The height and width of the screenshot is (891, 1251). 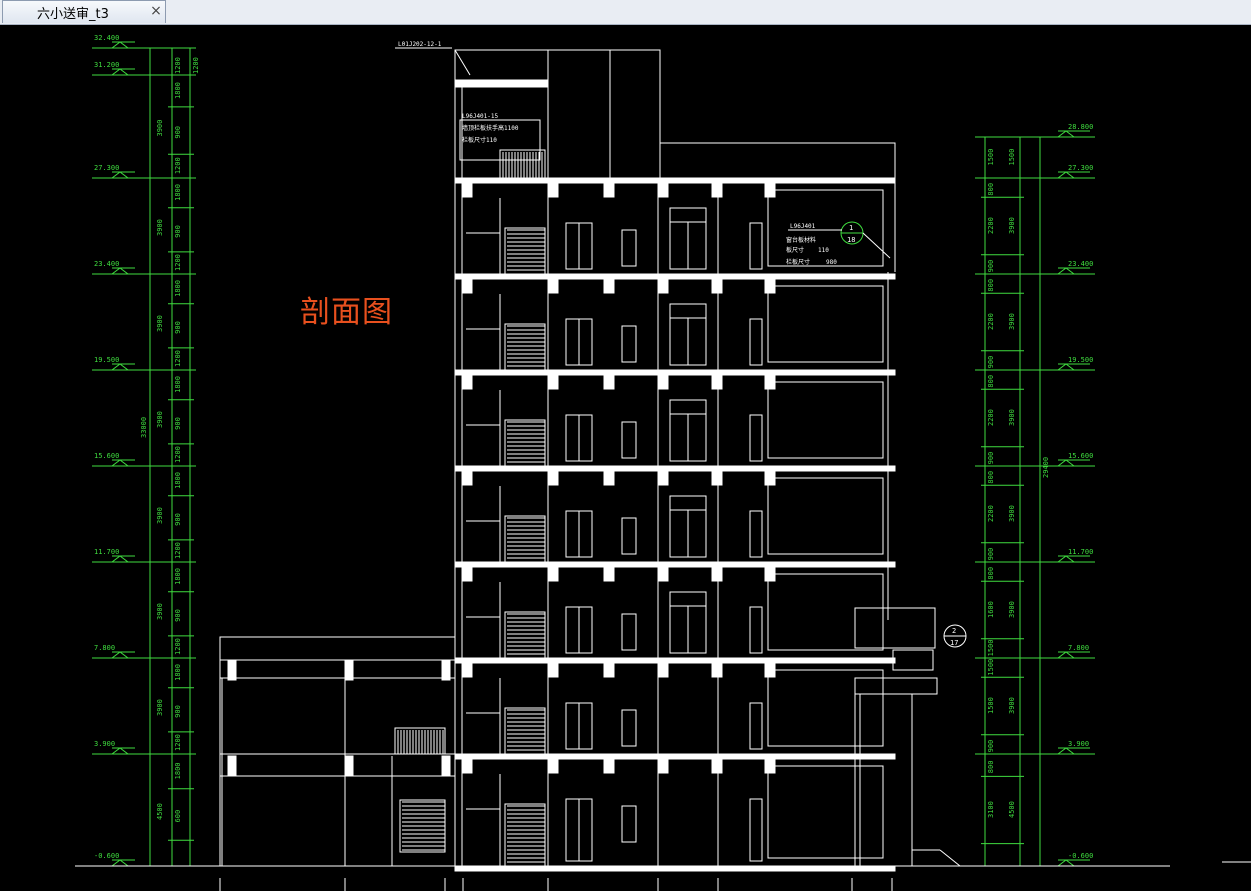 What do you see at coordinates (490, 128) in the screenshot?
I see `note-label: 墙顶栏板扶手高1100` at bounding box center [490, 128].